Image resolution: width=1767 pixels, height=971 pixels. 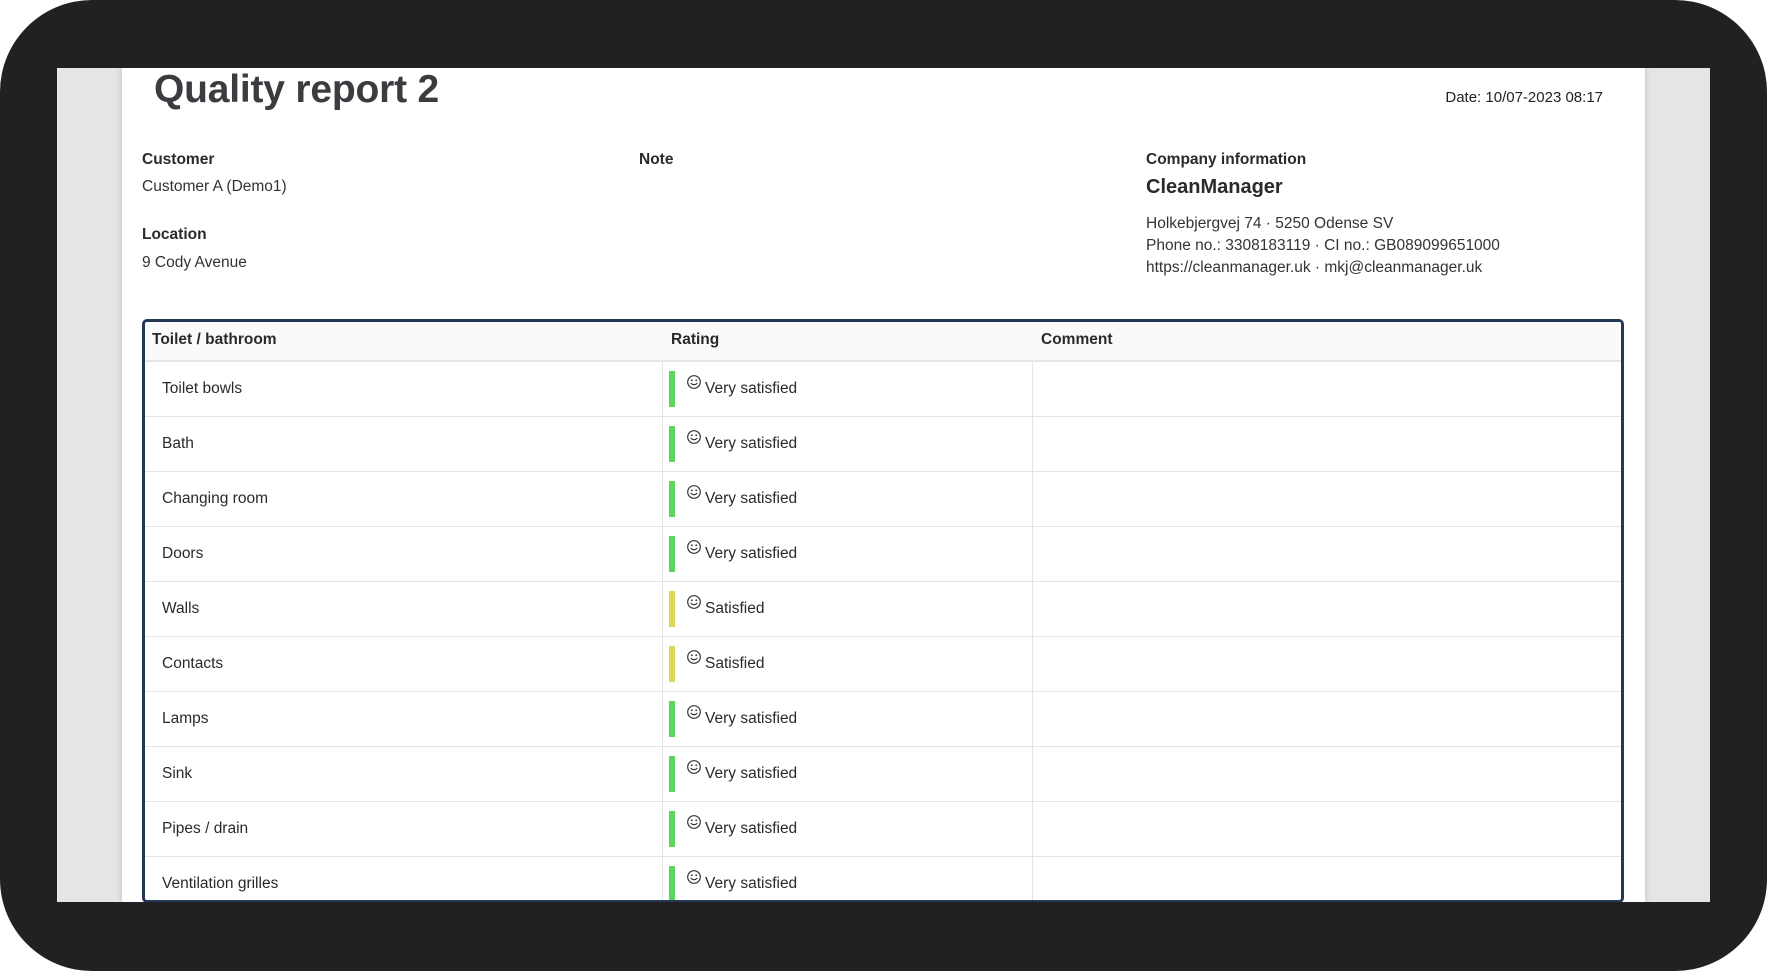 I want to click on report-date: Date: 10/07-2023 08:17, so click(x=1524, y=97).